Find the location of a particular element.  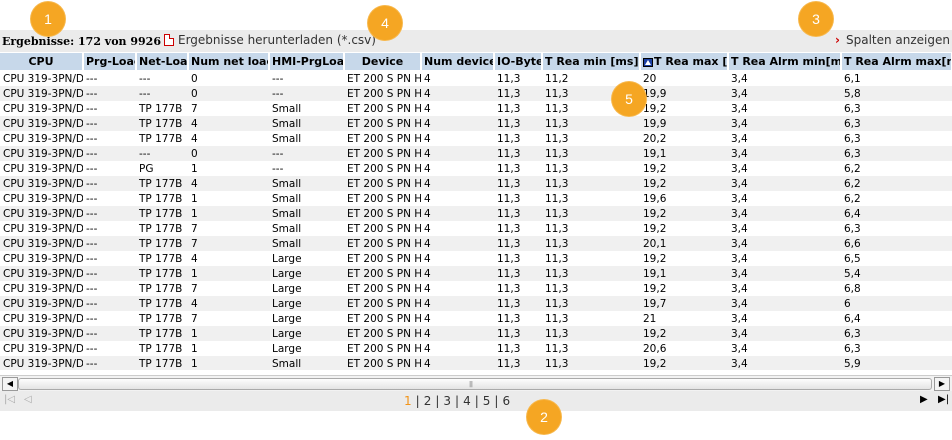

table-cell: ET 200 S PN HF1 is located at coordinates (382, 183).